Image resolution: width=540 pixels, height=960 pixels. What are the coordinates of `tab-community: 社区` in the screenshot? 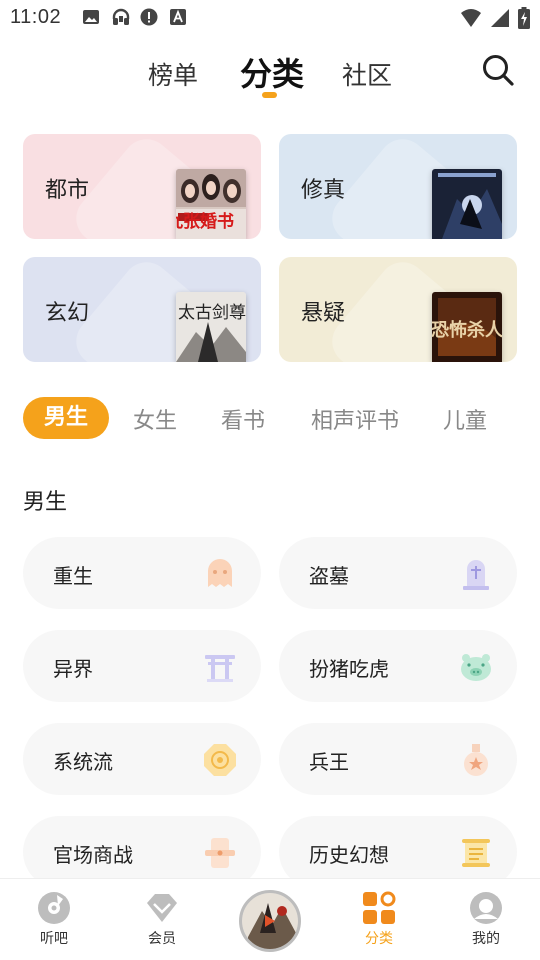 It's located at (367, 74).